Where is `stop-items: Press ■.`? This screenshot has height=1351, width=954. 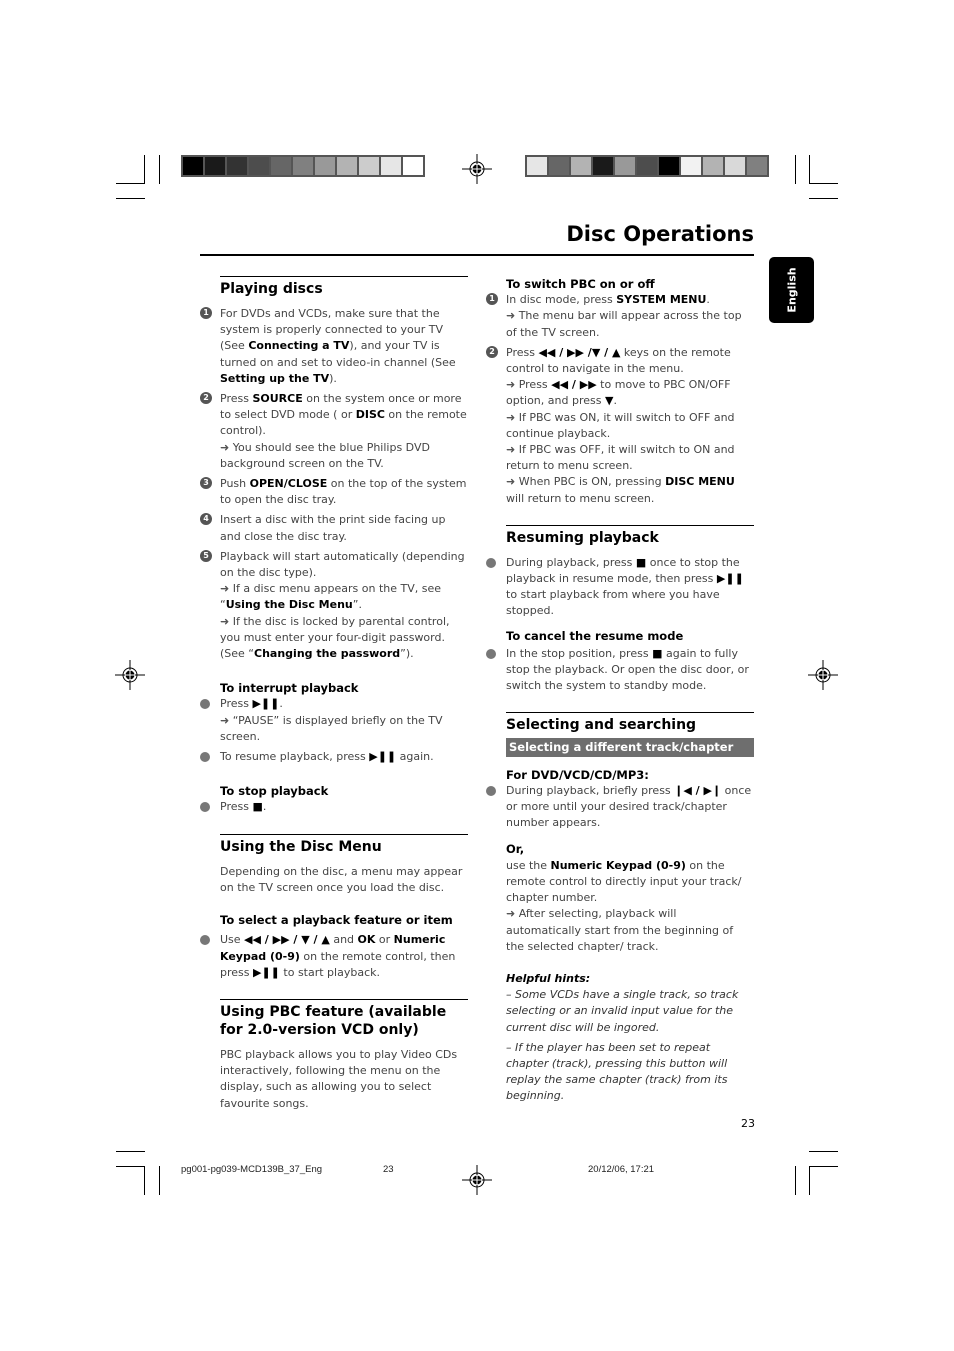 stop-items: Press ■. is located at coordinates (334, 807).